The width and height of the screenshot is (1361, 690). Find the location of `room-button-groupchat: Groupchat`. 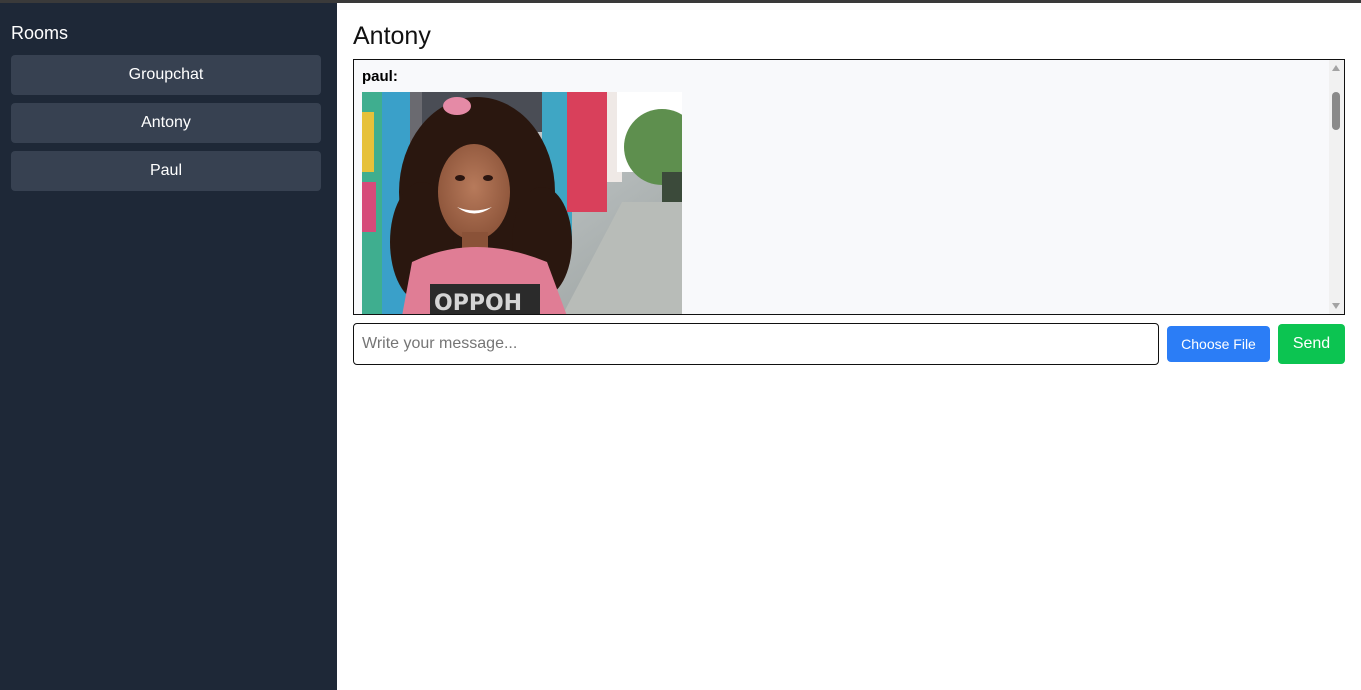

room-button-groupchat: Groupchat is located at coordinates (166, 75).